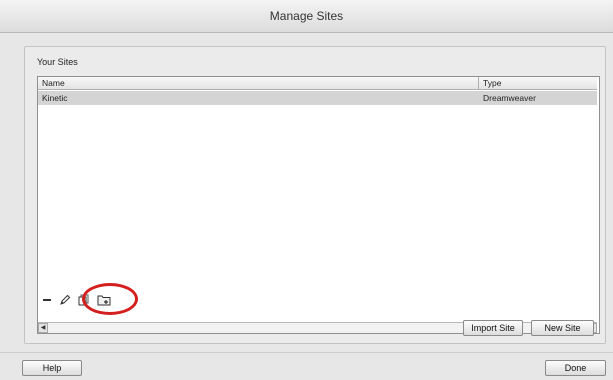 Image resolution: width=613 pixels, height=380 pixels. What do you see at coordinates (52, 368) in the screenshot?
I see `help-button: Help` at bounding box center [52, 368].